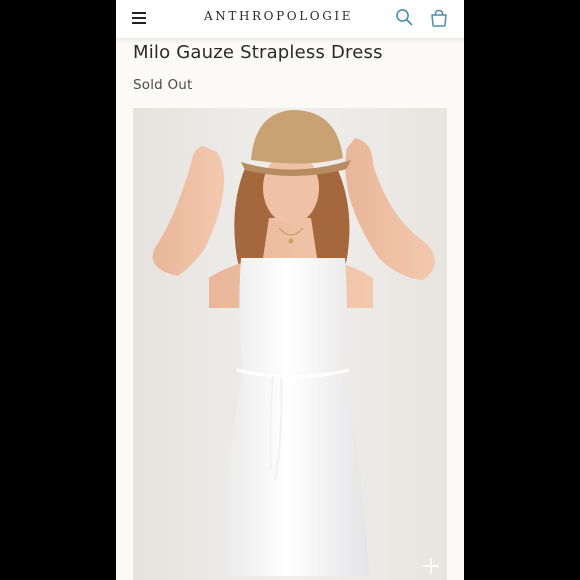 This screenshot has width=580, height=580. What do you see at coordinates (431, 566) in the screenshot?
I see `zoom-plus-icon` at bounding box center [431, 566].